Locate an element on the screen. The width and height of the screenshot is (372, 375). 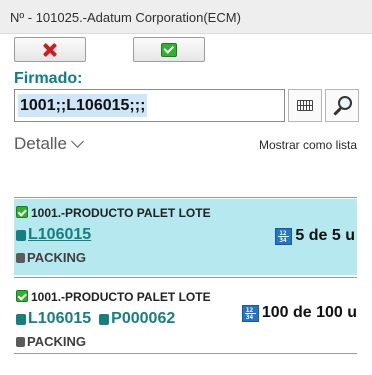
keyboard-button is located at coordinates (305, 105).